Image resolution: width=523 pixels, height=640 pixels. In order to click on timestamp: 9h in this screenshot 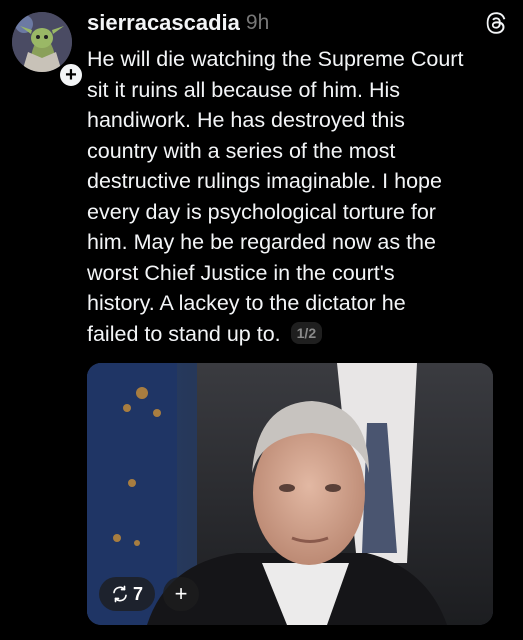, I will do `click(257, 23)`.